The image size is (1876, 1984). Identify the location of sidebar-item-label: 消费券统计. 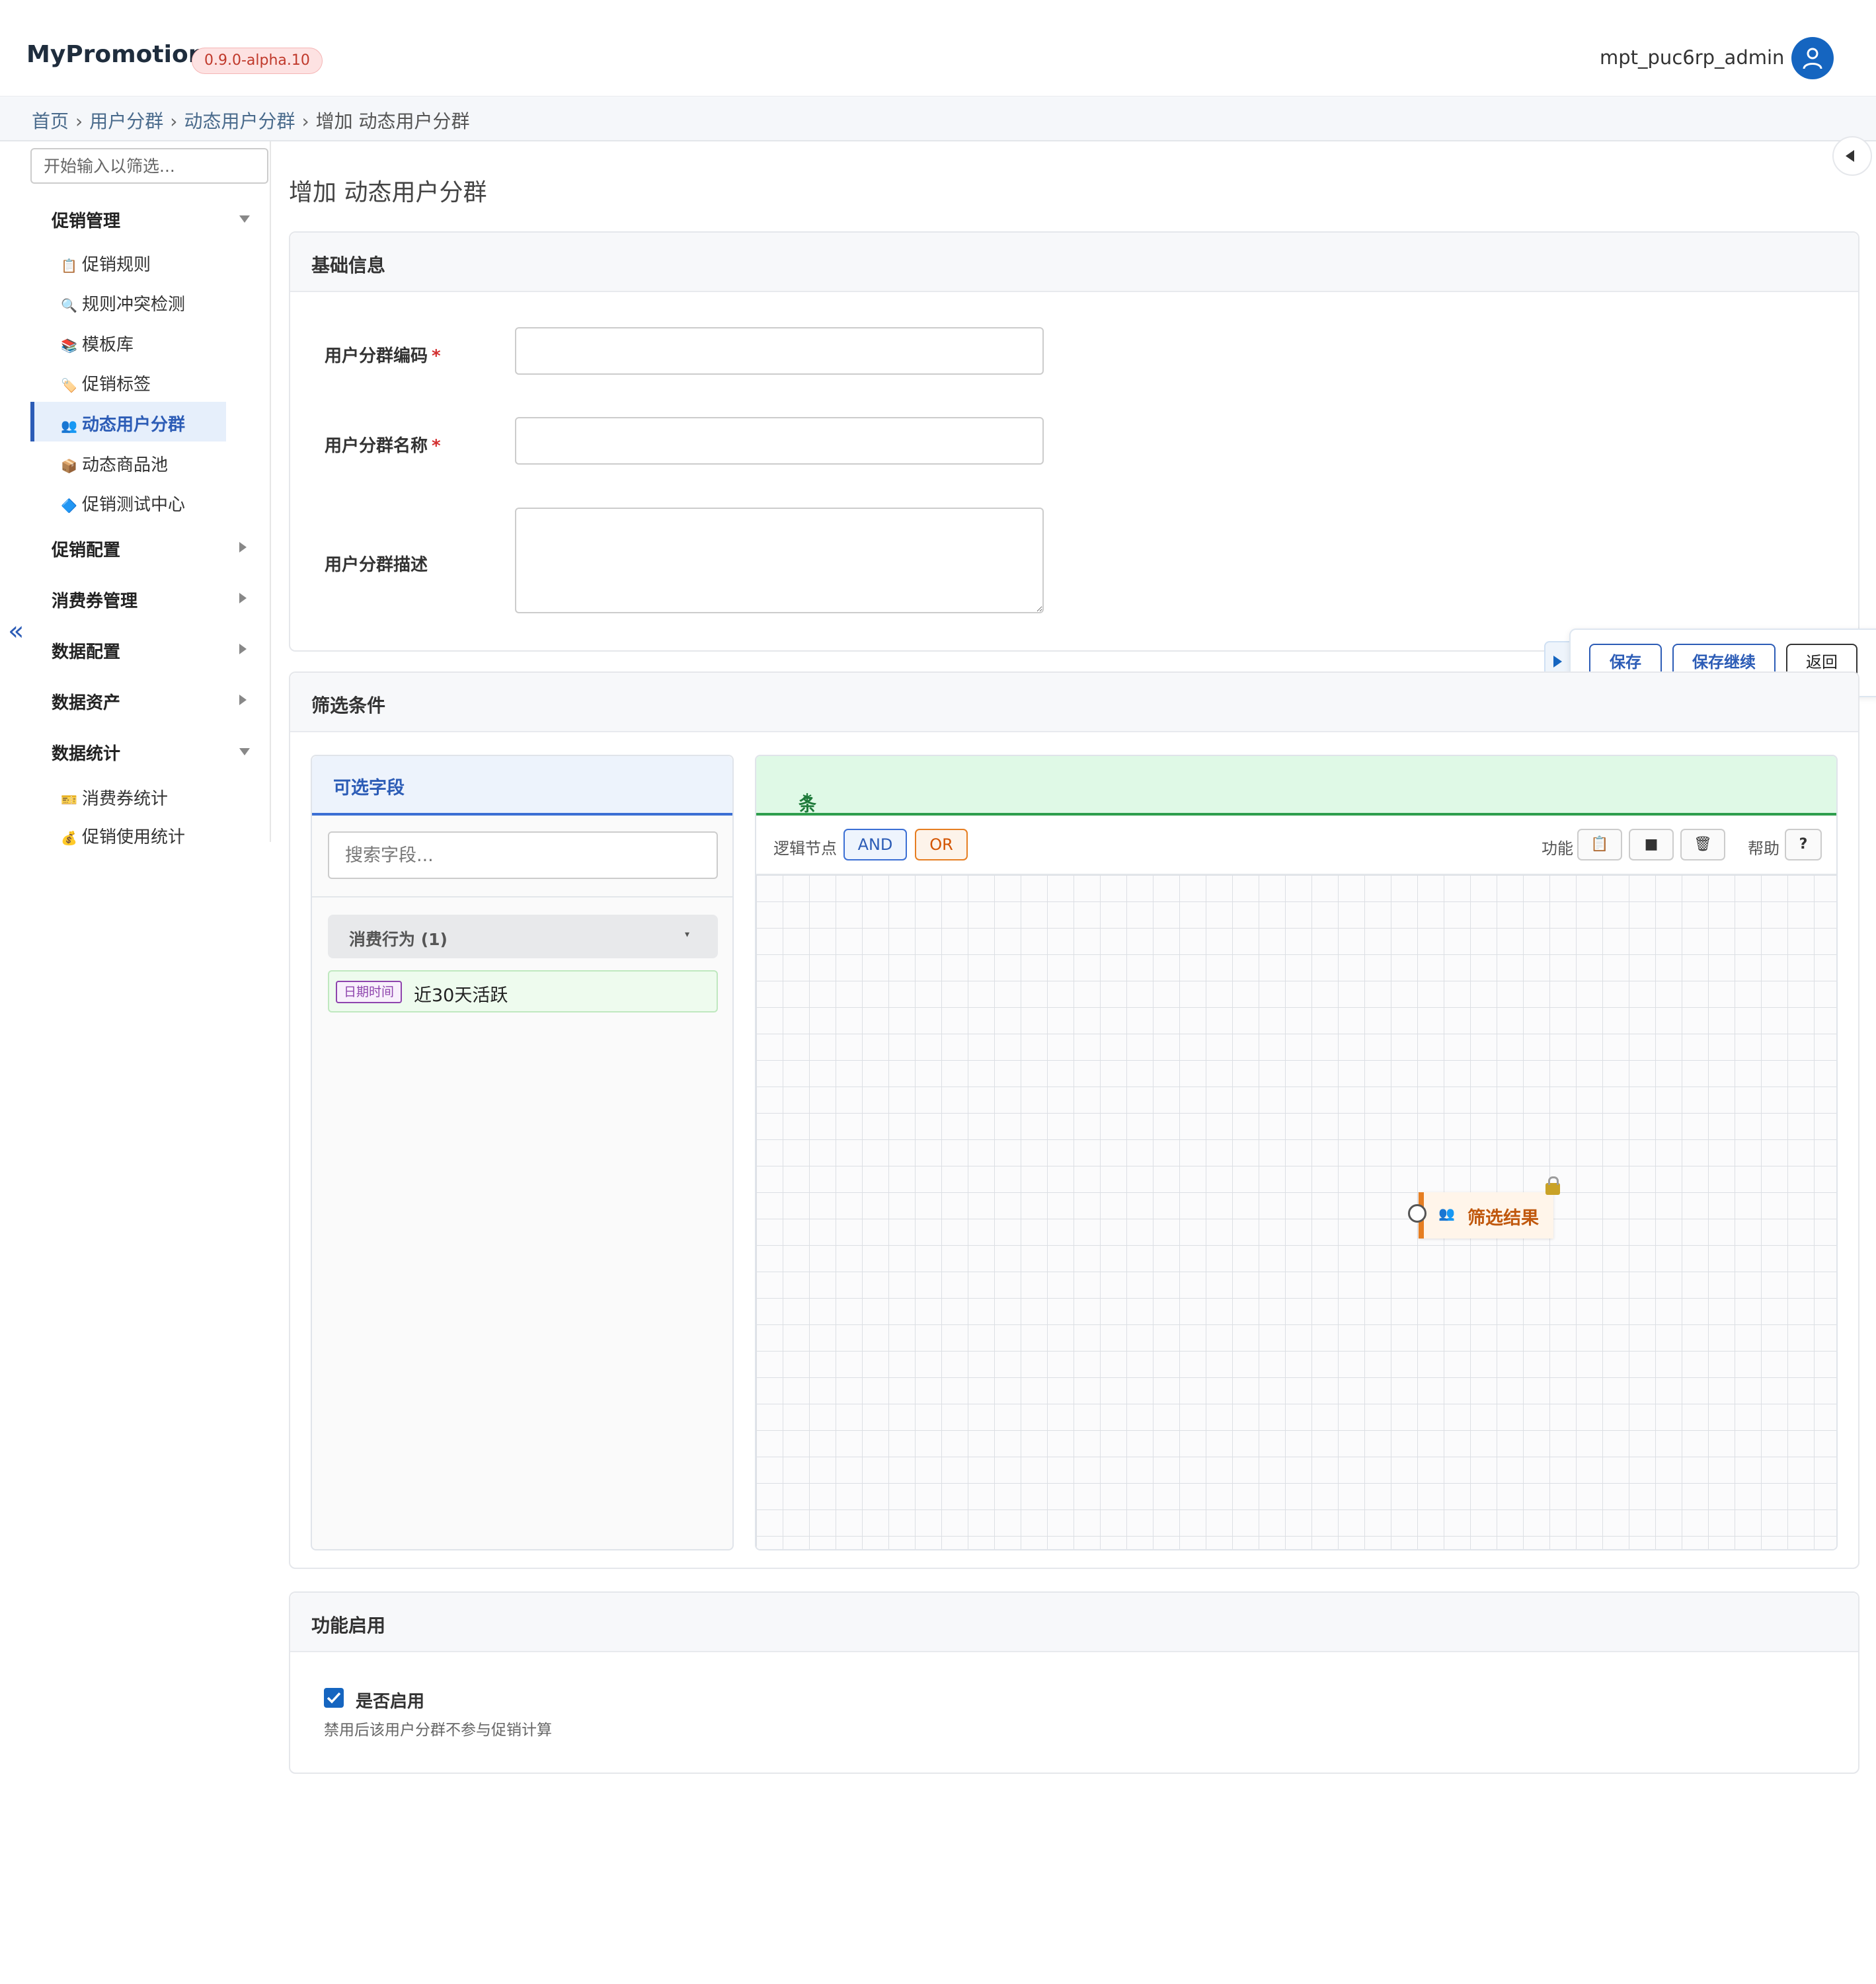
(125, 799).